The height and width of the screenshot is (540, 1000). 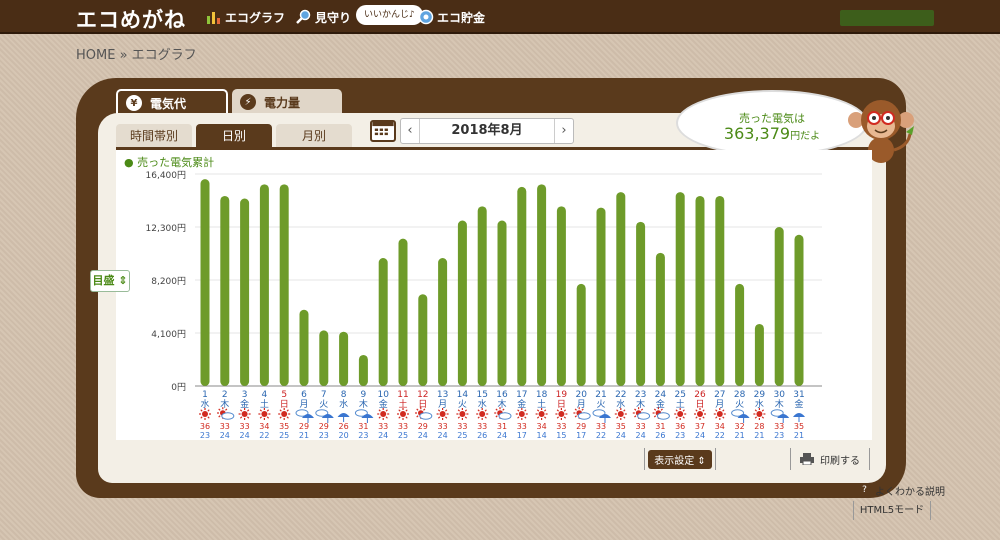 I want to click on x-tick-day: 1, so click(x=205, y=395).